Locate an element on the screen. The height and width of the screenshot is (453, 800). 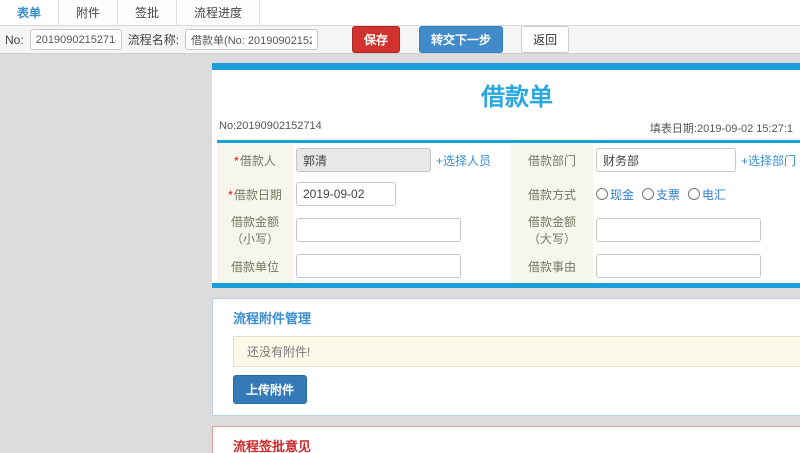
next-step-button: 转交下一步 is located at coordinates (461, 39).